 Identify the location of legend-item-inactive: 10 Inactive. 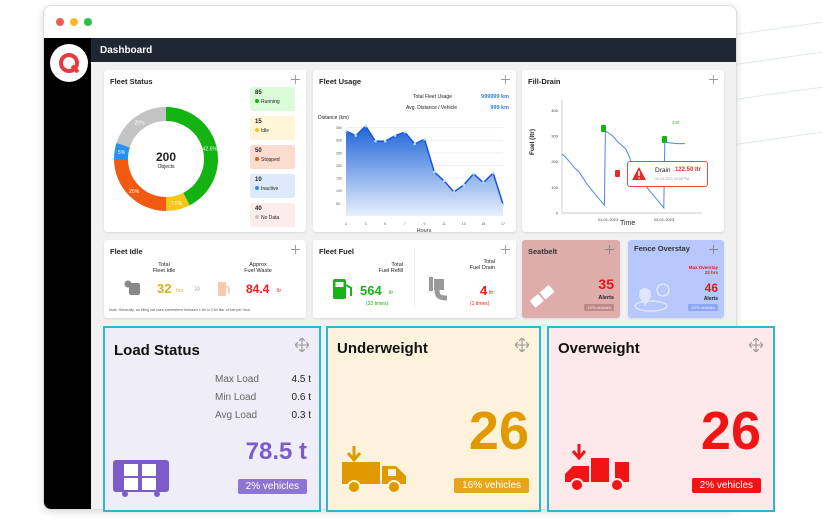
(272, 186).